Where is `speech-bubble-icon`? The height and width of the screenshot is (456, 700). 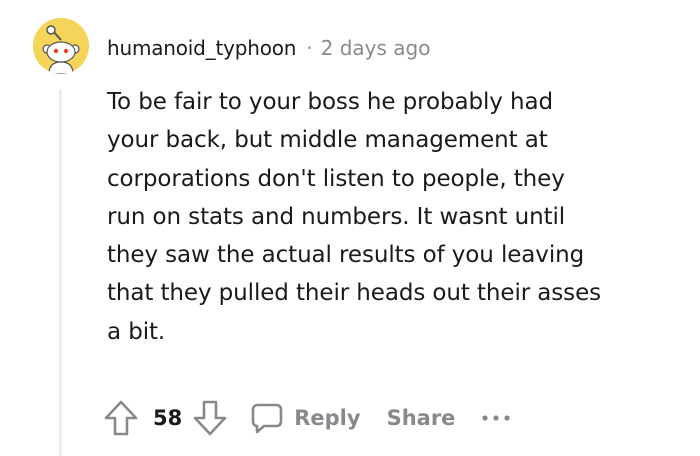 speech-bubble-icon is located at coordinates (267, 418).